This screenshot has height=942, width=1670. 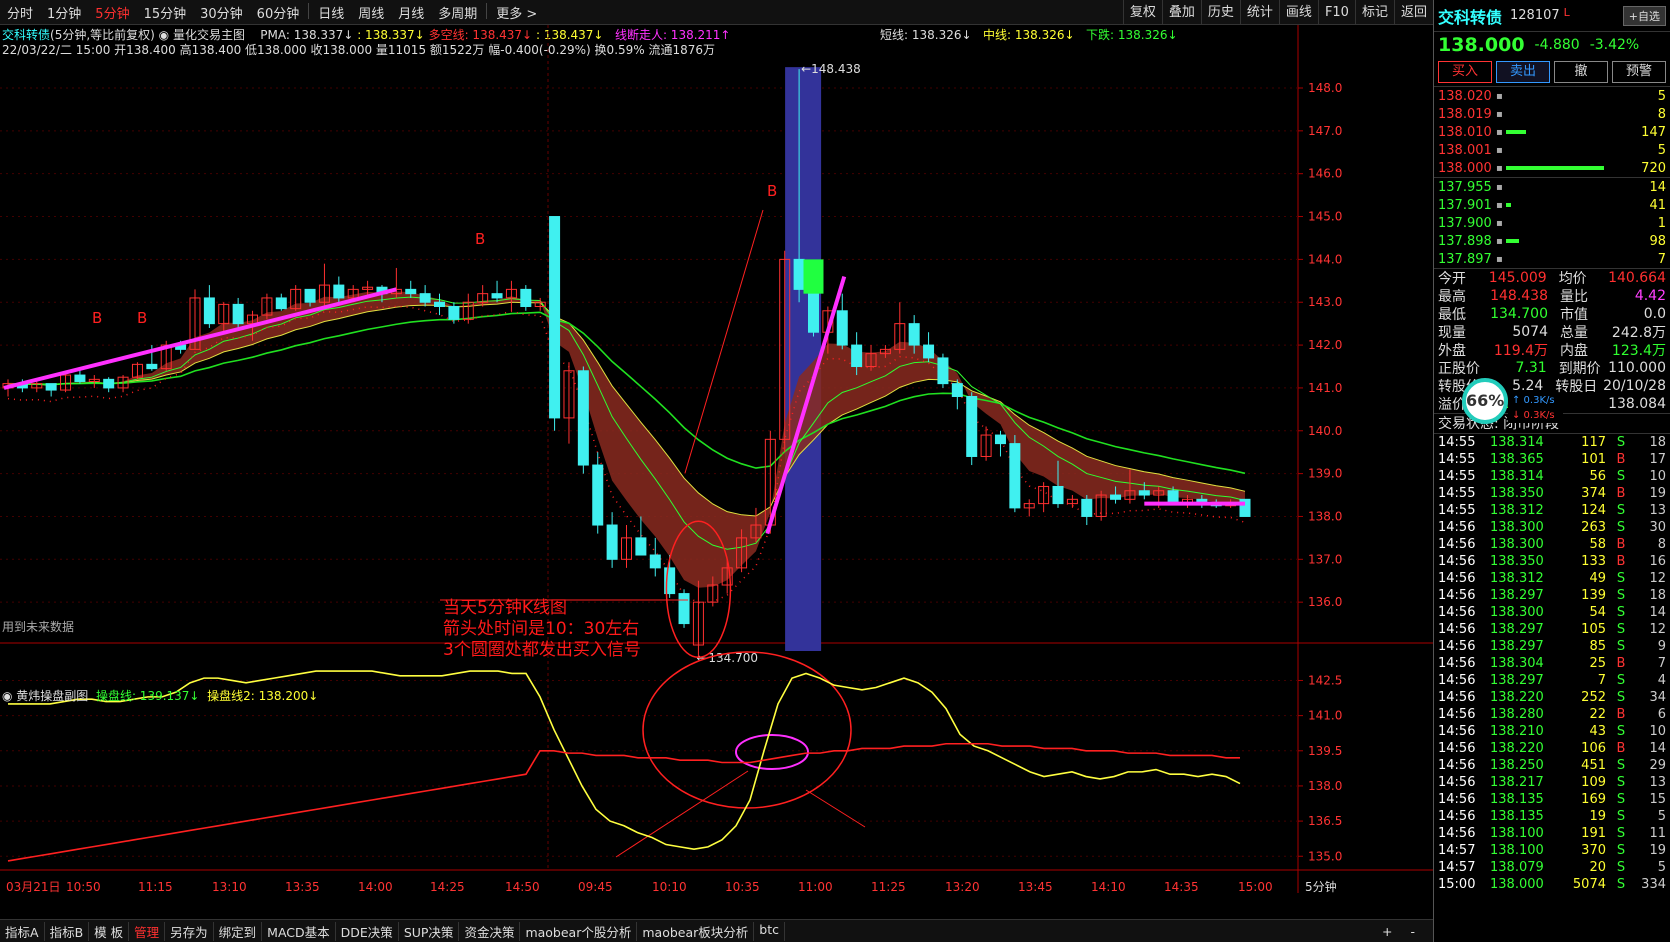 I want to click on bottom-tab-10: maobear个股分析, so click(x=579, y=931).